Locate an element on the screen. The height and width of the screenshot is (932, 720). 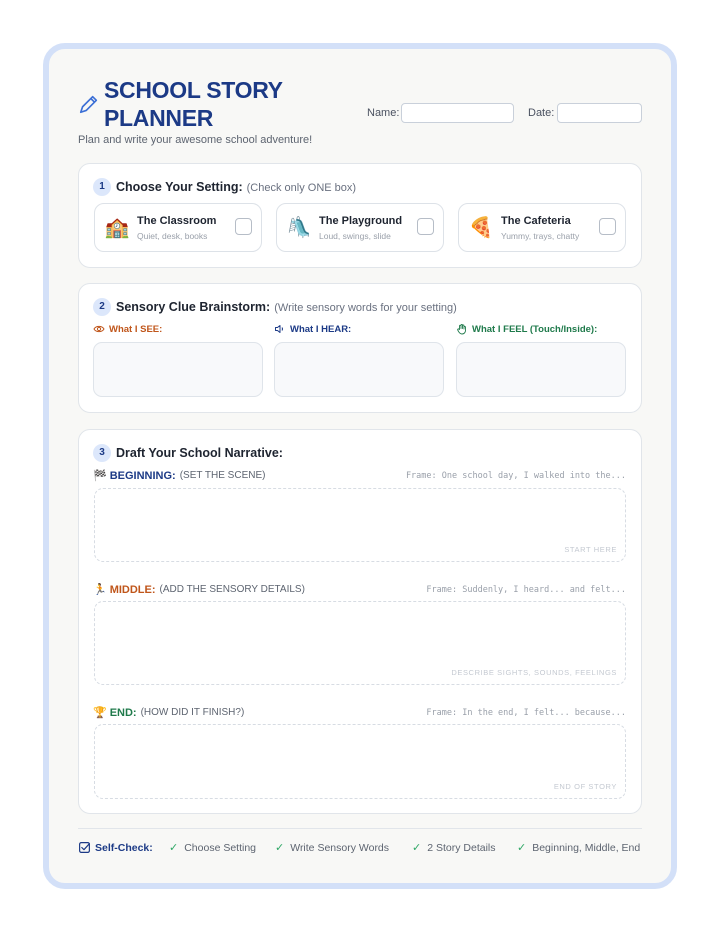
footer-divider is located at coordinates (360, 828).